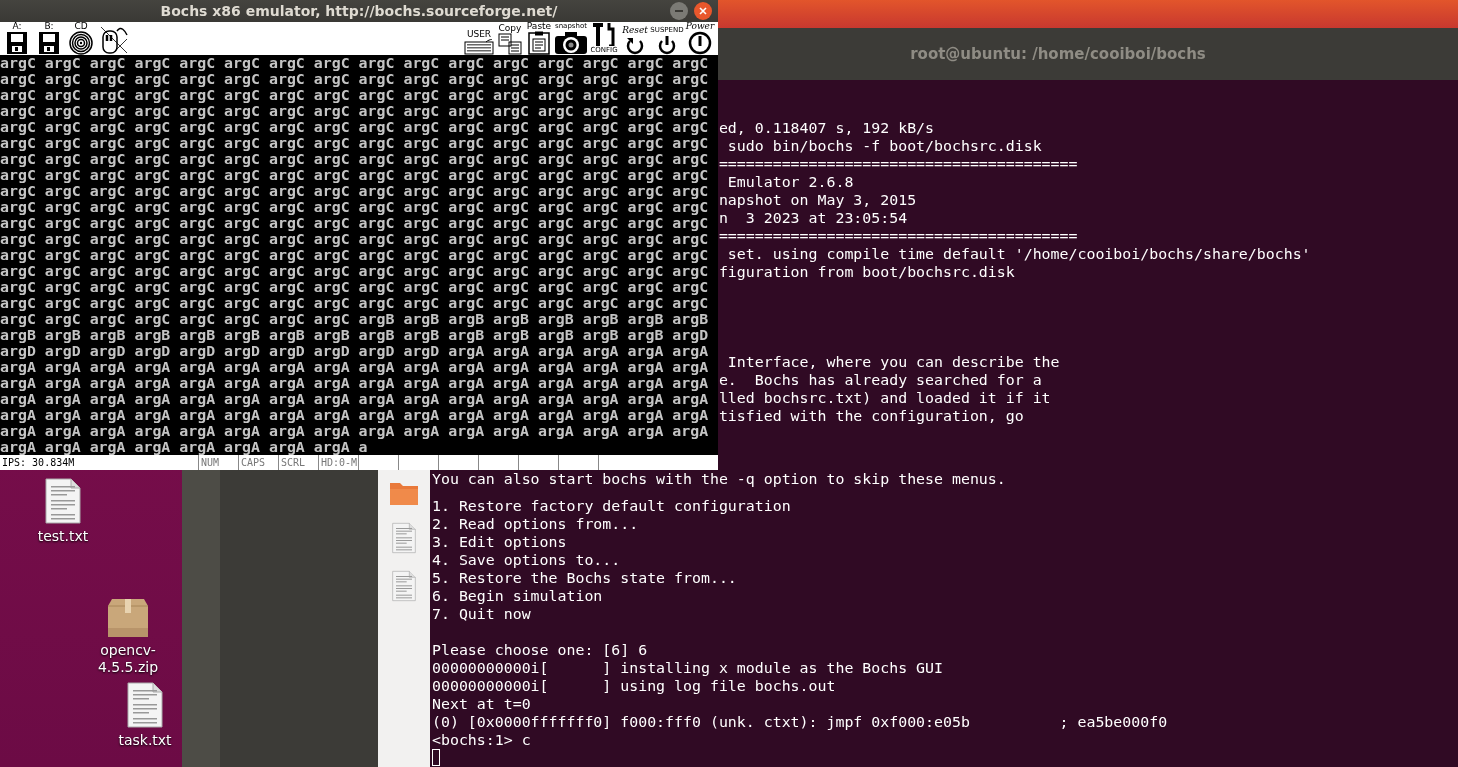 The image size is (1458, 767). Describe the element at coordinates (128, 659) in the screenshot. I see `desktop-icon-label: opencv- 4.5.5.zip` at that location.